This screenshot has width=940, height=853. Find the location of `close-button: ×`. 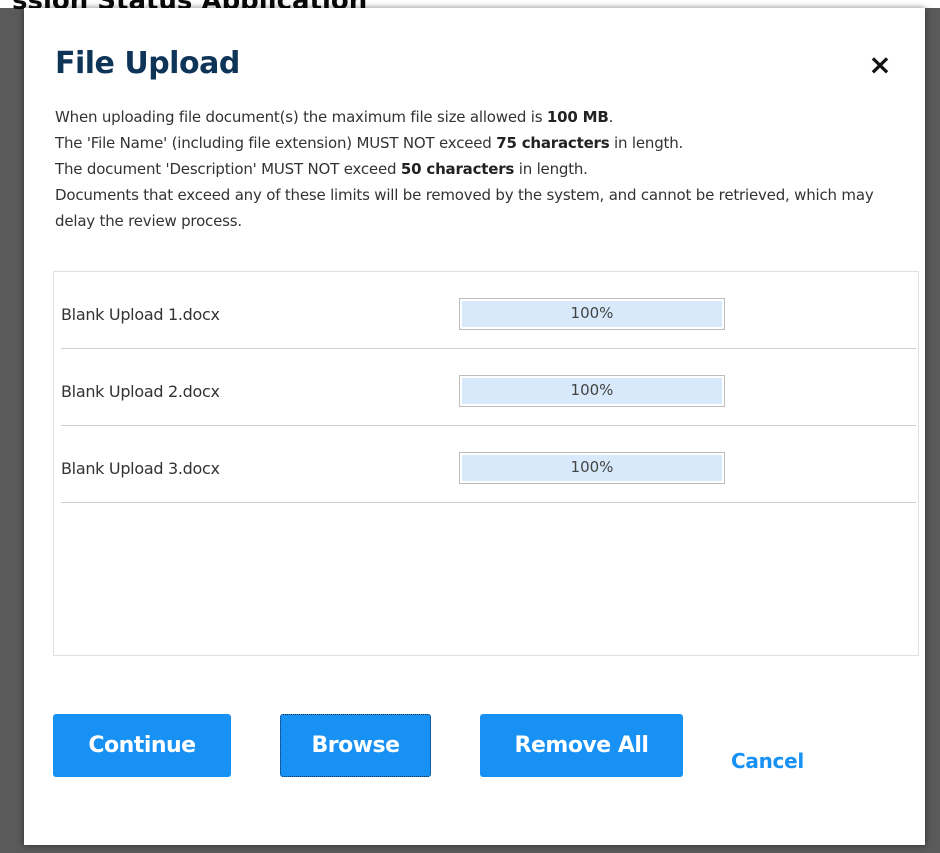

close-button: × is located at coordinates (880, 65).